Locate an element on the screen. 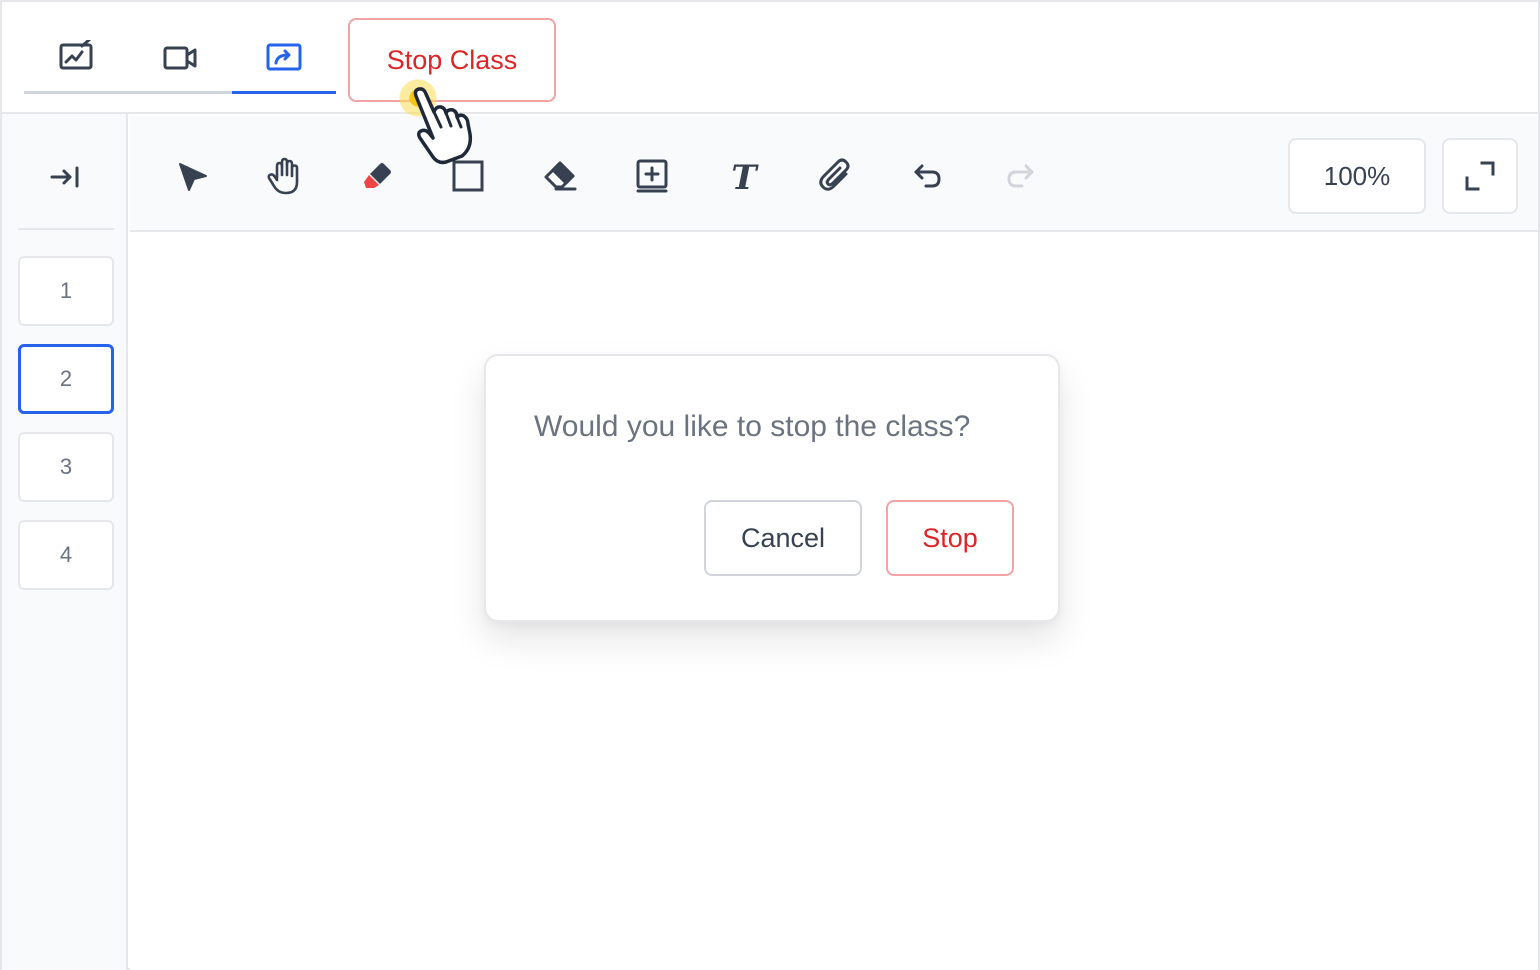 This screenshot has height=970, width=1540. svg-text: T is located at coordinates (745, 177).